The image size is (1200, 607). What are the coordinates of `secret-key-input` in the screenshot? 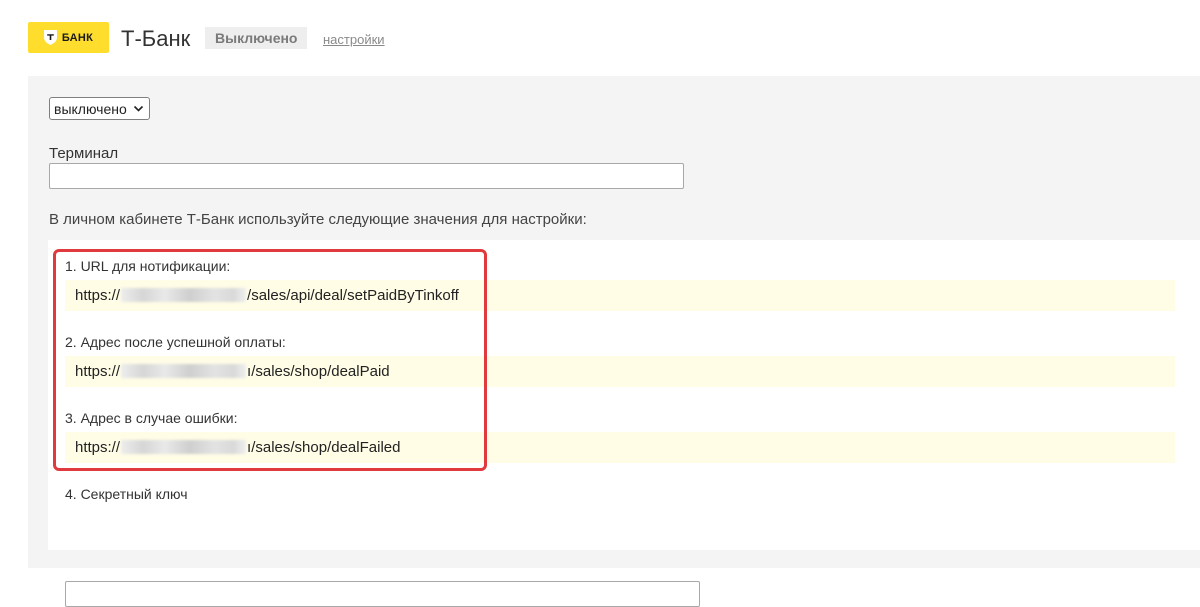 It's located at (382, 594).